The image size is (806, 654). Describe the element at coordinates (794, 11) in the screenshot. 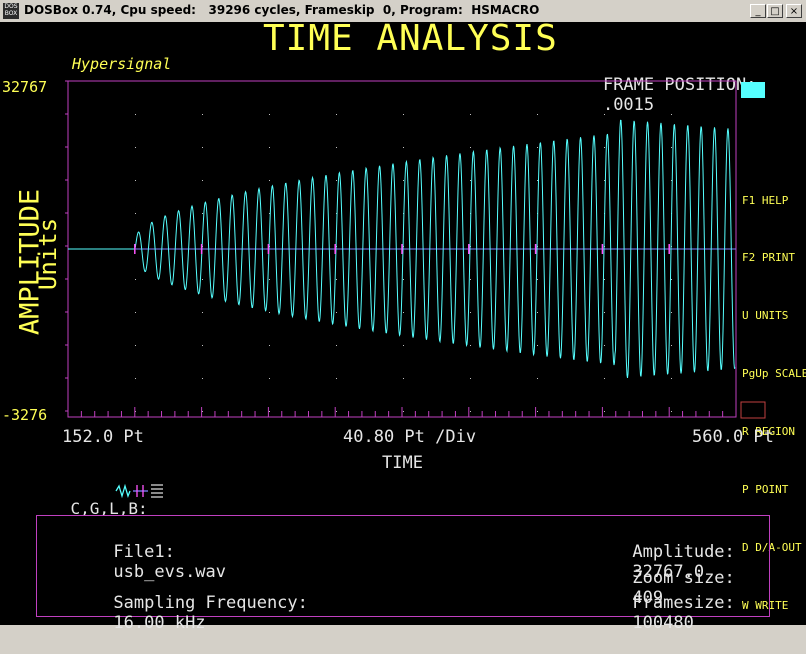

I see `close-button: ×` at that location.